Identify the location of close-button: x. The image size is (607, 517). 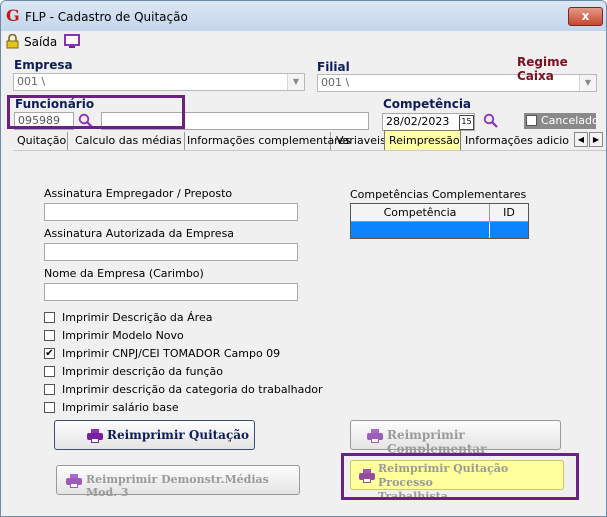
(585, 16).